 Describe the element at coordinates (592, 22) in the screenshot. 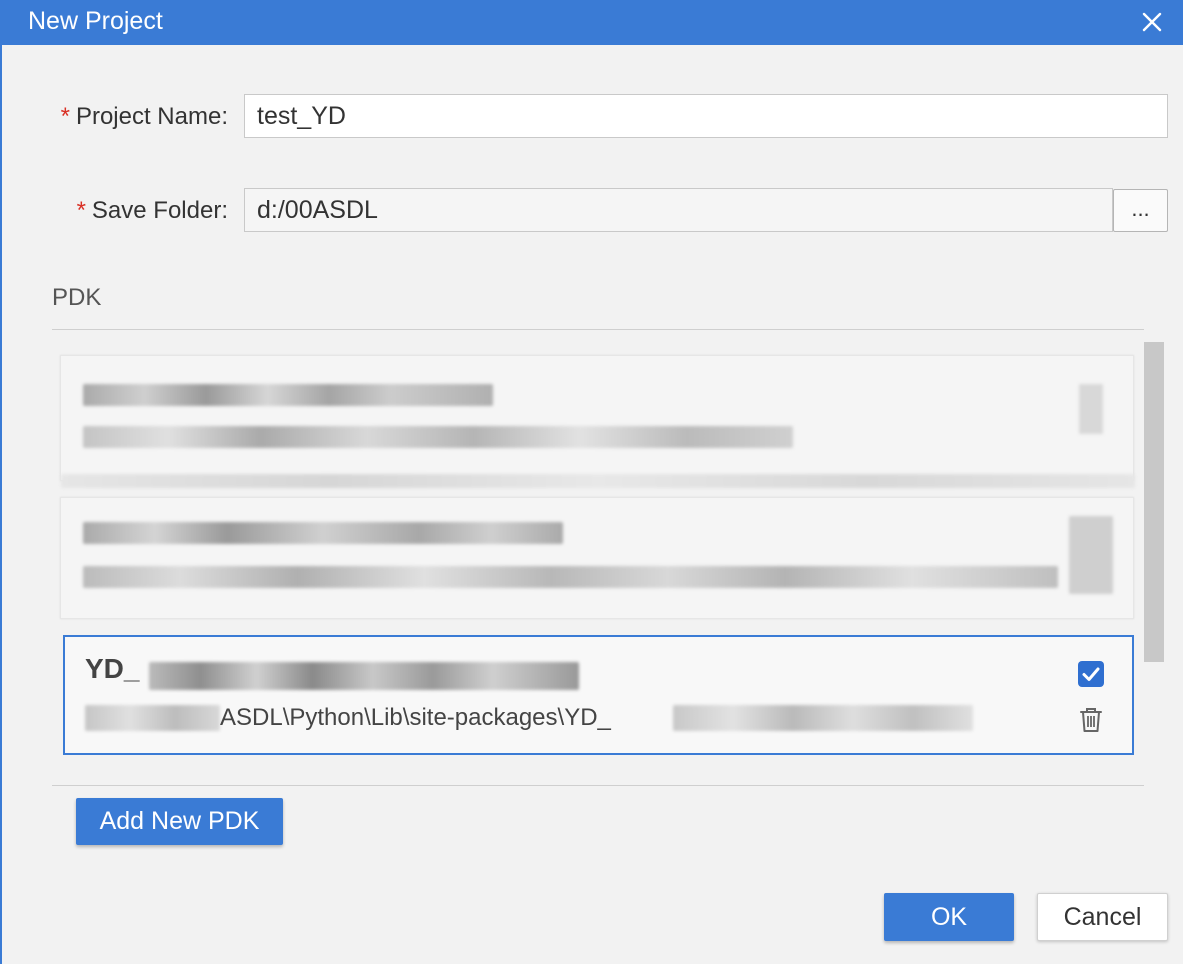

I see `dialog-titlebar: New Project` at that location.